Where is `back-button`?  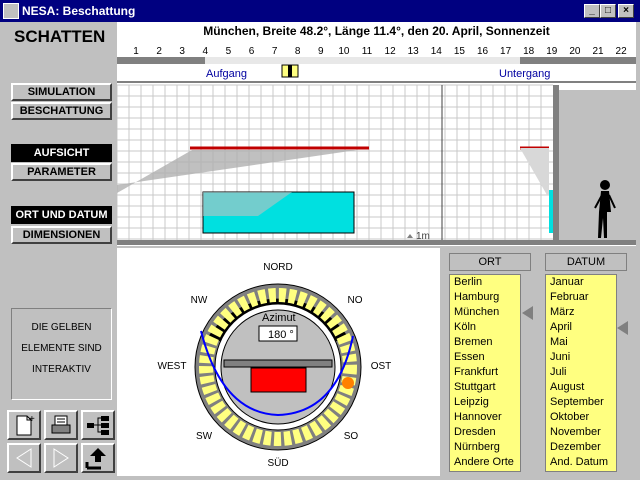 back-button is located at coordinates (24, 458).